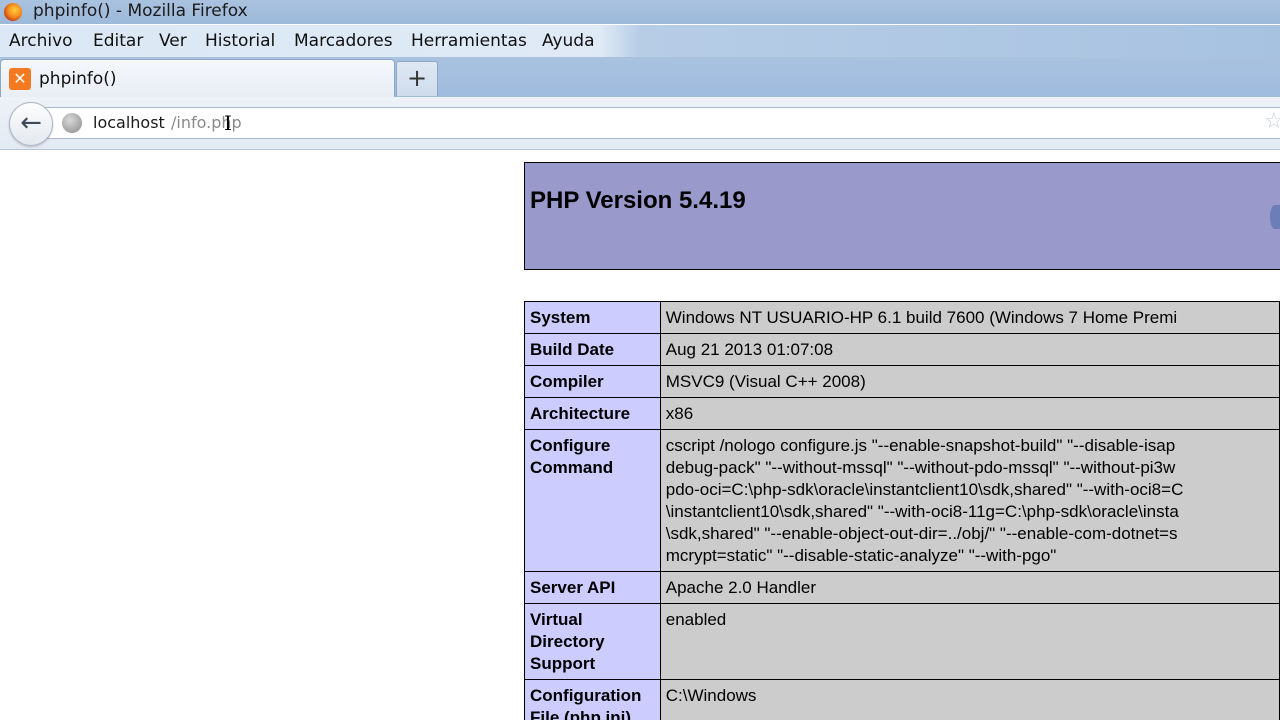  Describe the element at coordinates (592, 587) in the screenshot. I see `row-key: Server API` at that location.